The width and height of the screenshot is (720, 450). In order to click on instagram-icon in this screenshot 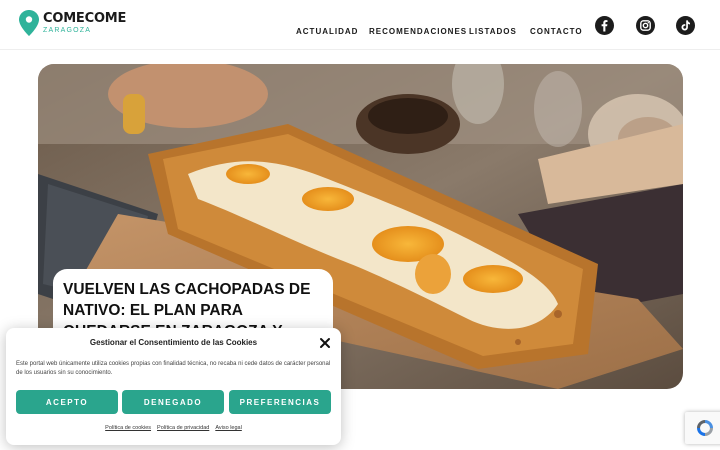, I will do `click(645, 25)`.